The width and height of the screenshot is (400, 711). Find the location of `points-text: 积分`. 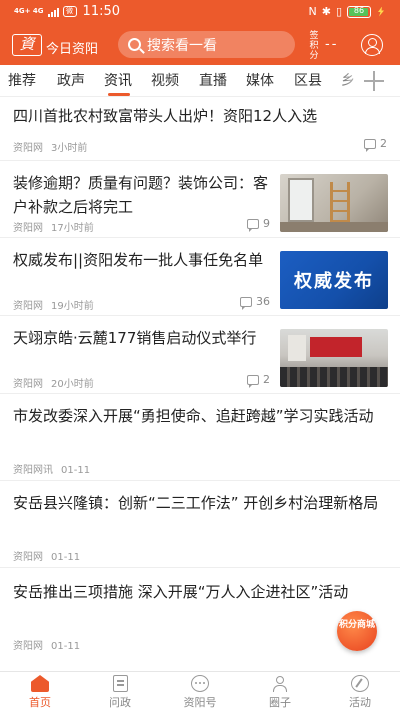

points-text: 积分 is located at coordinates (314, 51).